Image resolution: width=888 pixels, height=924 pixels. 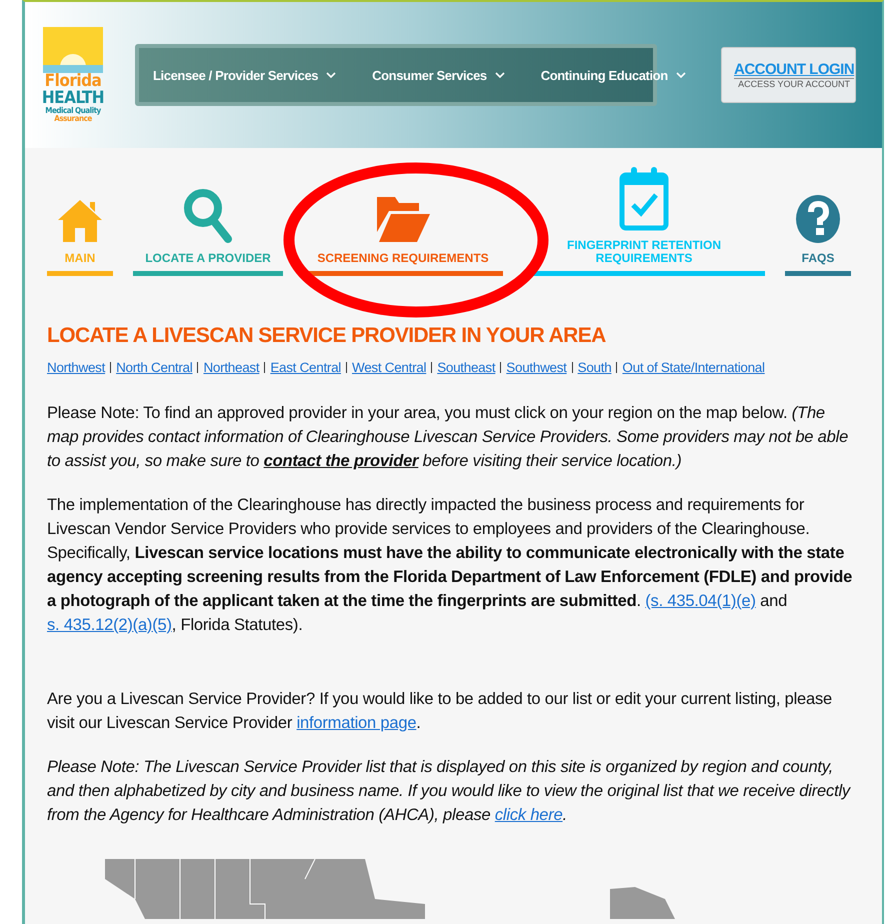 What do you see at coordinates (438, 75) in the screenshot?
I see `nav-menu-item: Consumer Services` at bounding box center [438, 75].